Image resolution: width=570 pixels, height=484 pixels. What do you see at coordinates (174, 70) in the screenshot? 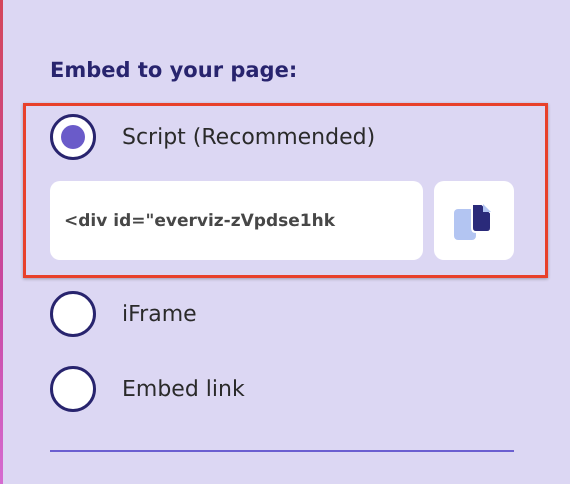
I see `section-heading: Embed to your page:` at bounding box center [174, 70].